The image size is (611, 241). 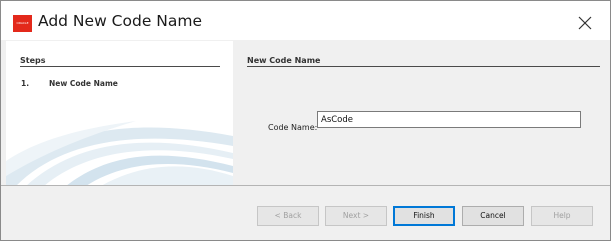 I want to click on step-item-new-code-name: New Code Name, so click(x=83, y=83).